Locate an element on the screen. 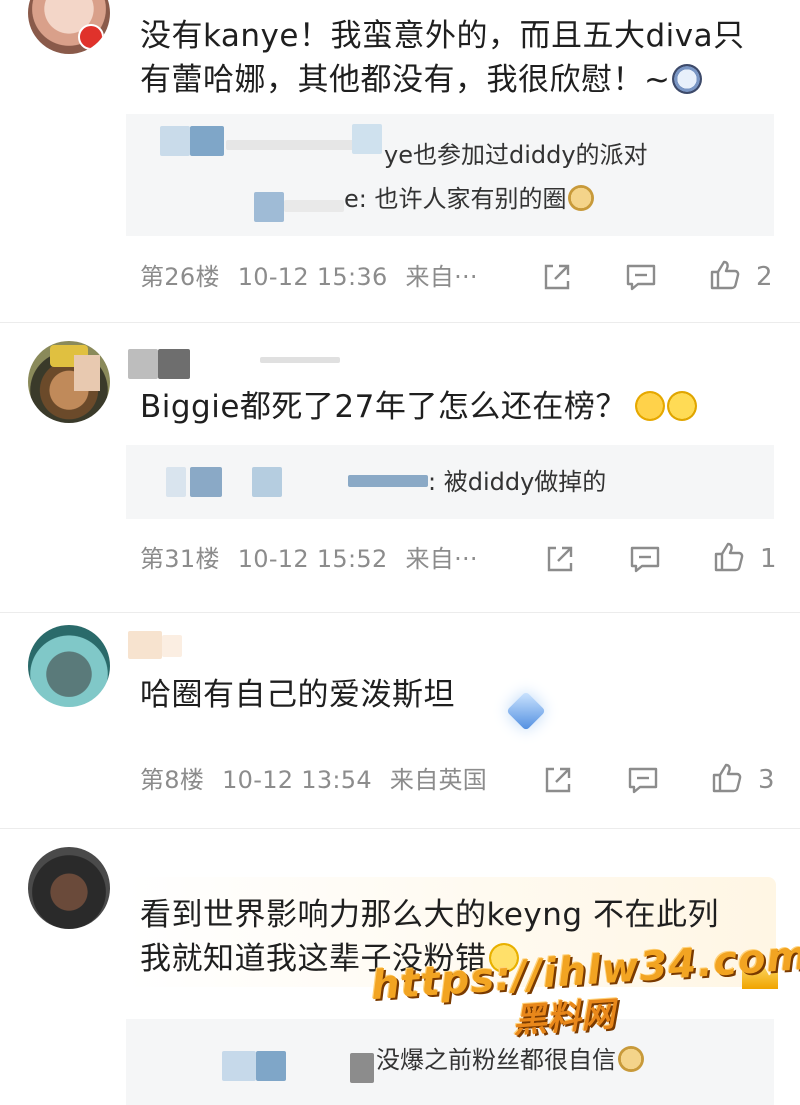 The image size is (800, 1105). like-count: 2 is located at coordinates (764, 277).